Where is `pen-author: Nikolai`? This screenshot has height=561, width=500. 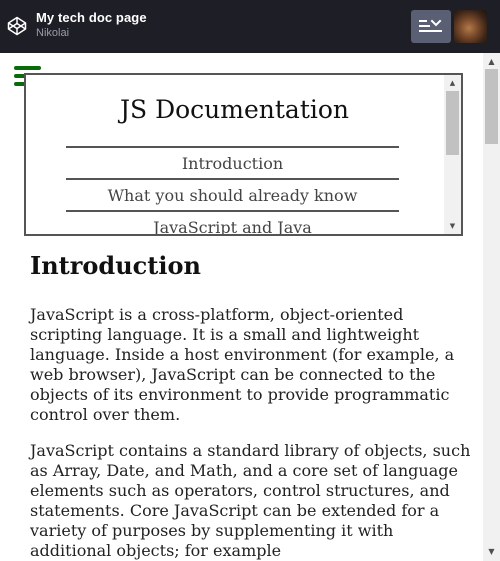 pen-author: Nikolai is located at coordinates (52, 33).